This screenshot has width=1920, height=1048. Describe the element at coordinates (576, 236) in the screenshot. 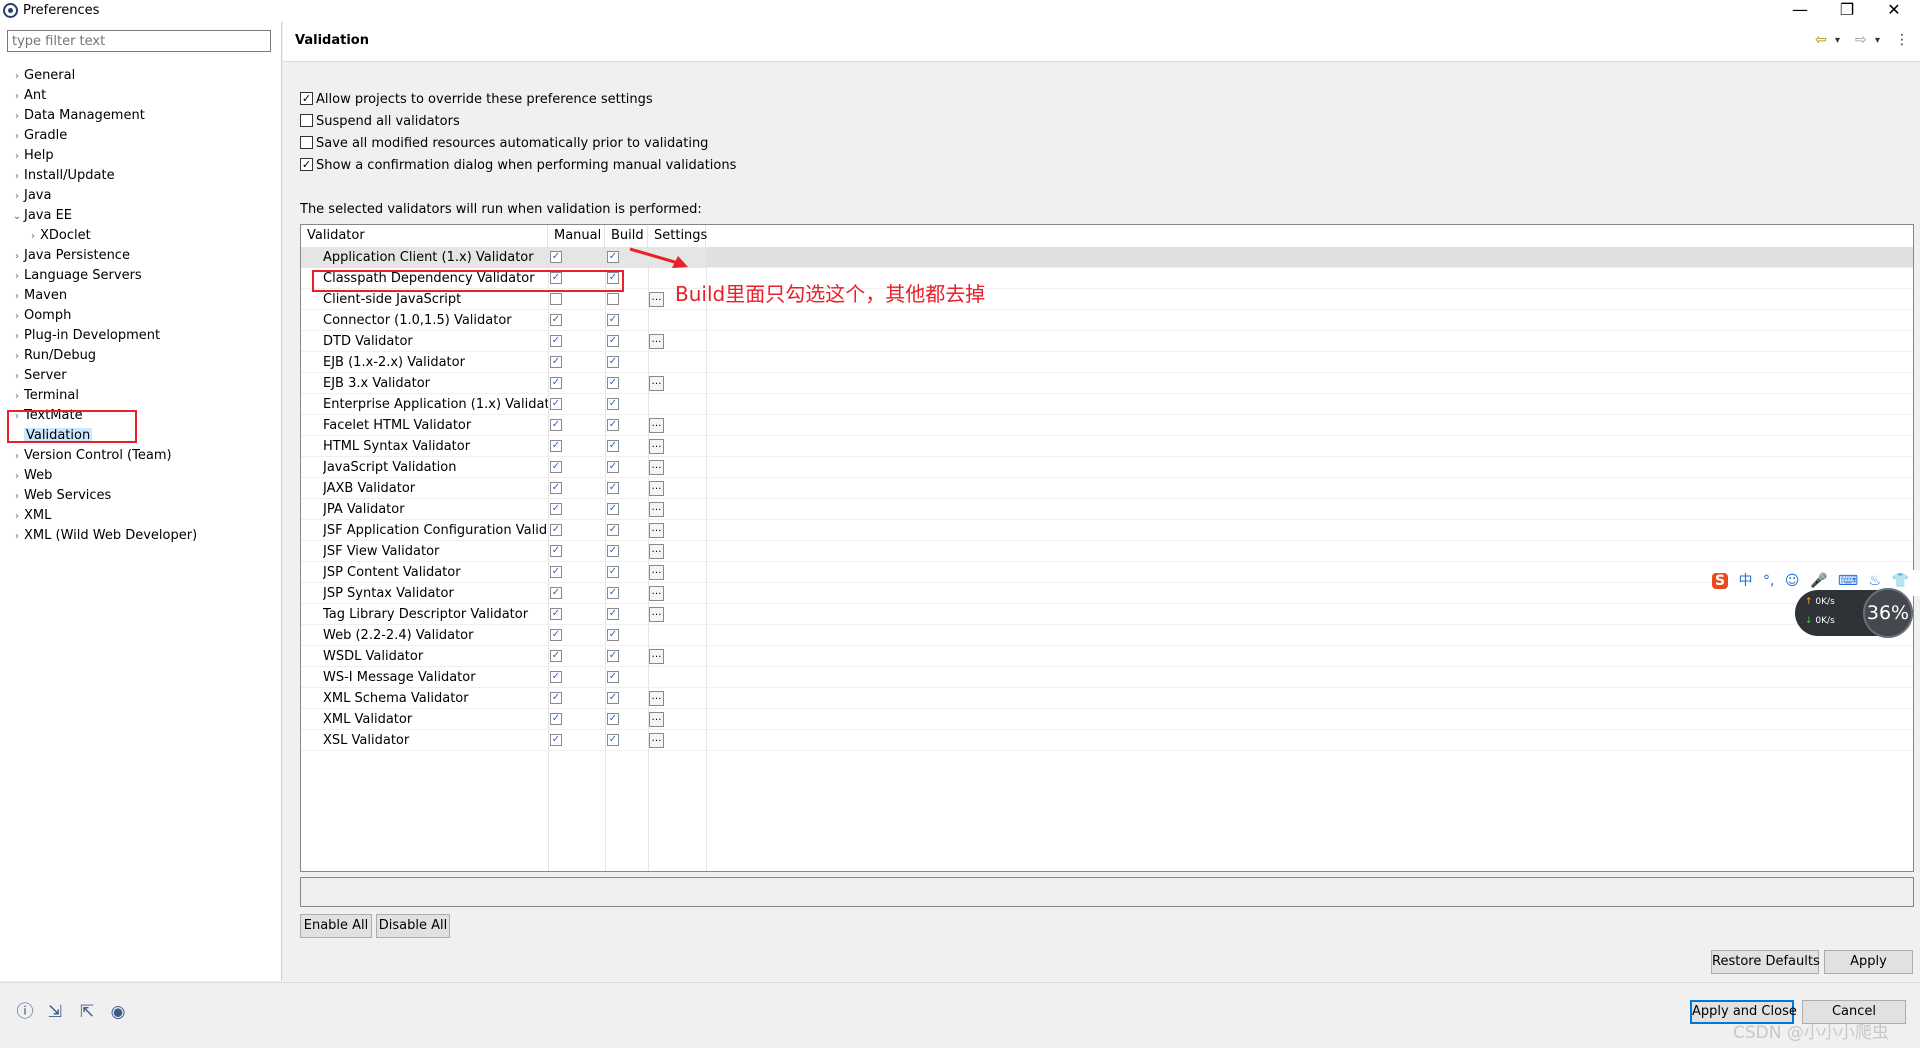

I see `column-manual: Manual` at that location.